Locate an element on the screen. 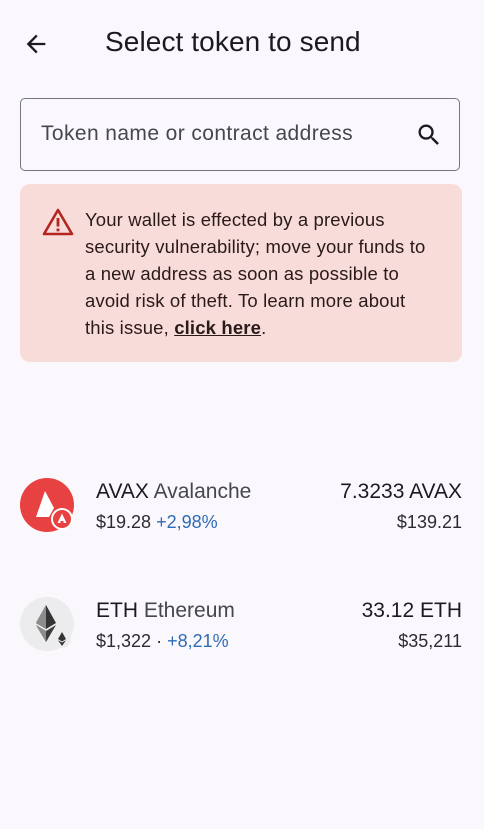 This screenshot has width=484, height=829. token-price-line: $19.28 +2,98% is located at coordinates (157, 522).